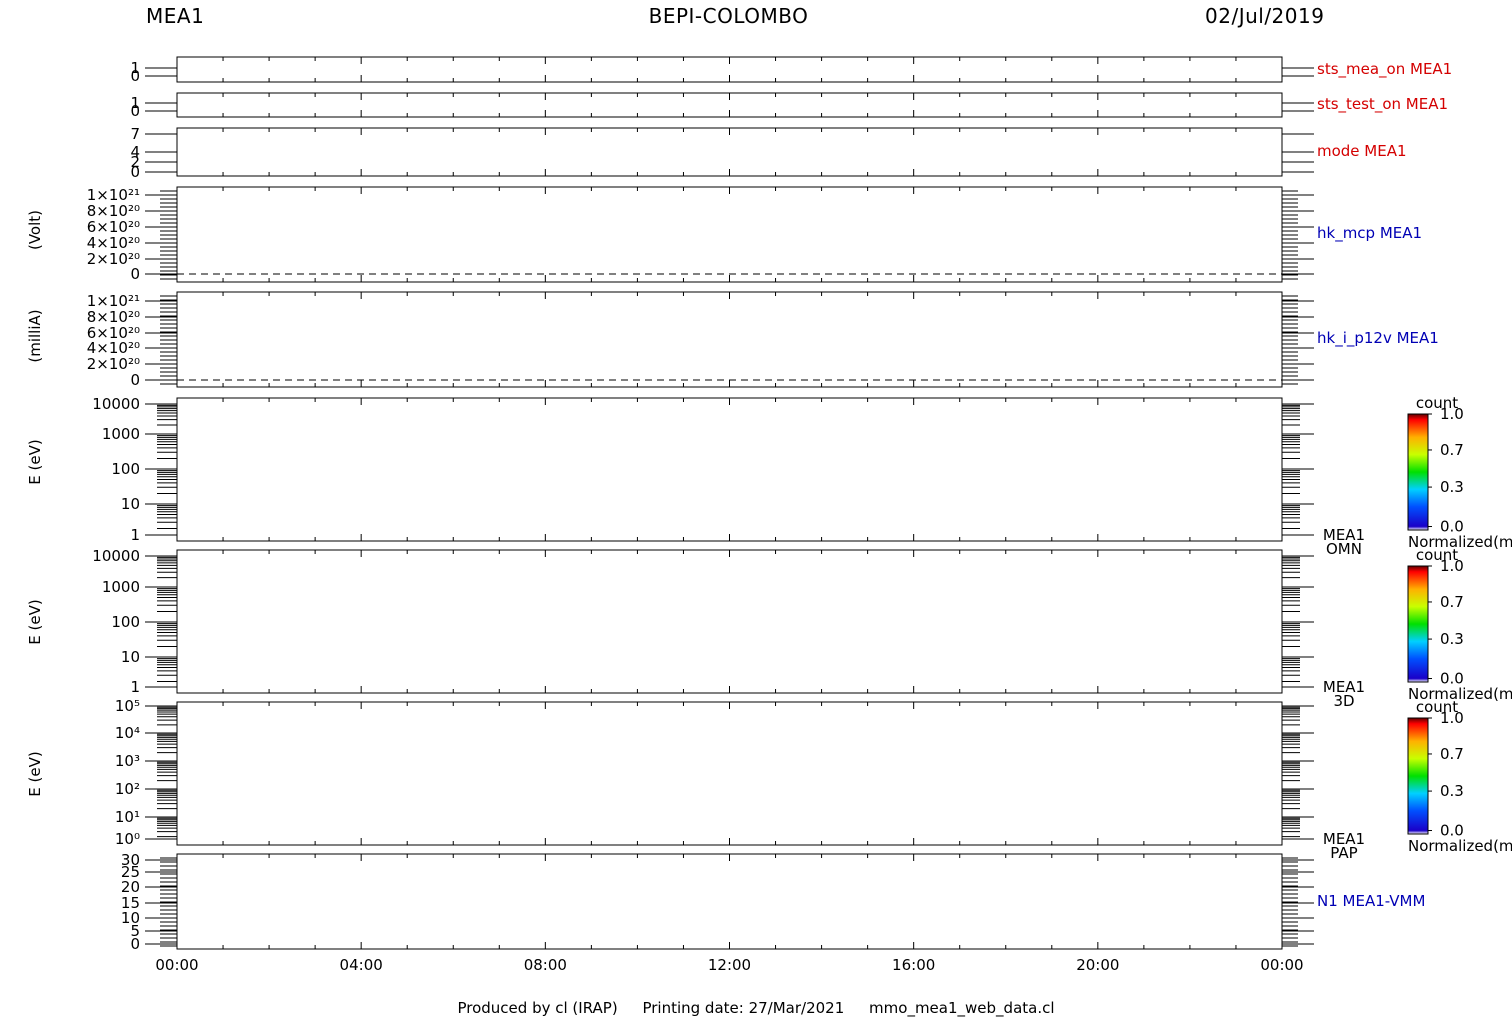  What do you see at coordinates (1362, 151) in the screenshot?
I see `panel-label: mode MEA1` at bounding box center [1362, 151].